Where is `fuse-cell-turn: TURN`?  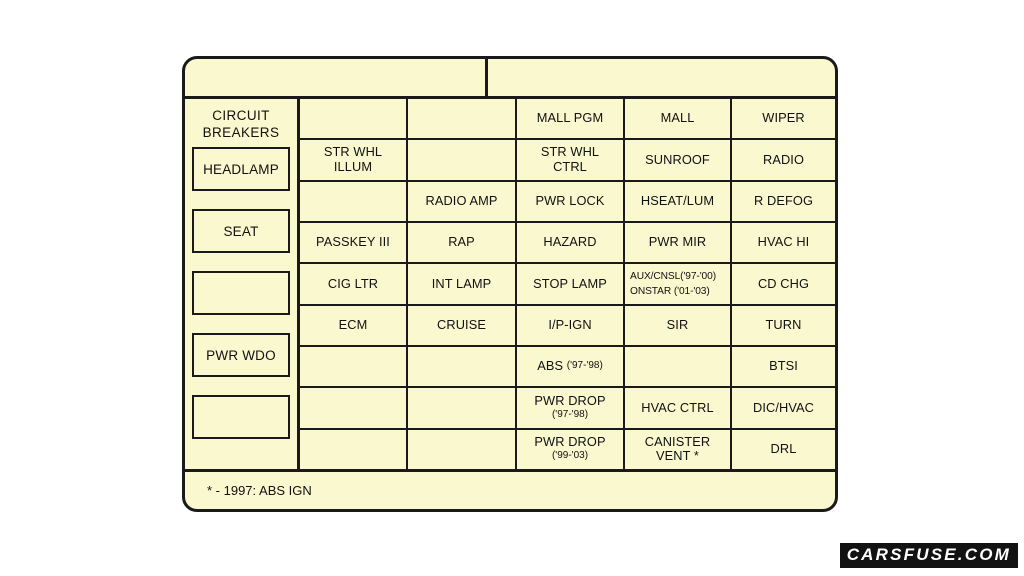
fuse-cell-turn: TURN is located at coordinates (783, 325).